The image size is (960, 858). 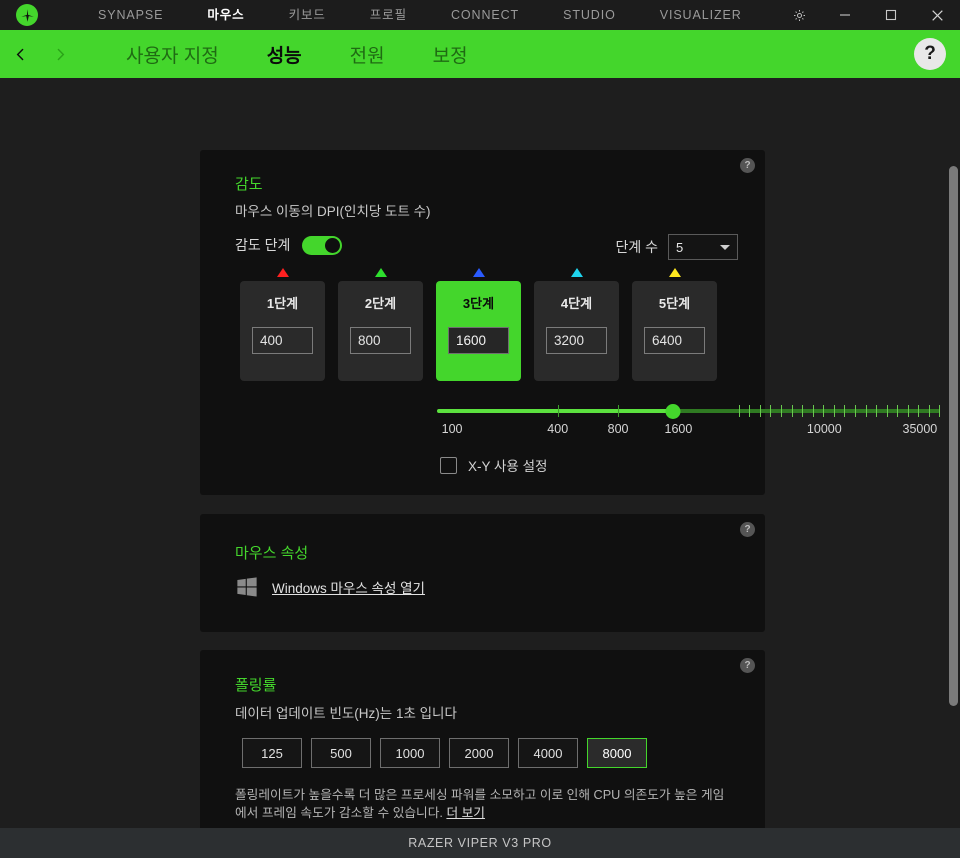 What do you see at coordinates (478, 272) in the screenshot?
I see `stage-marker-3-icon` at bounding box center [478, 272].